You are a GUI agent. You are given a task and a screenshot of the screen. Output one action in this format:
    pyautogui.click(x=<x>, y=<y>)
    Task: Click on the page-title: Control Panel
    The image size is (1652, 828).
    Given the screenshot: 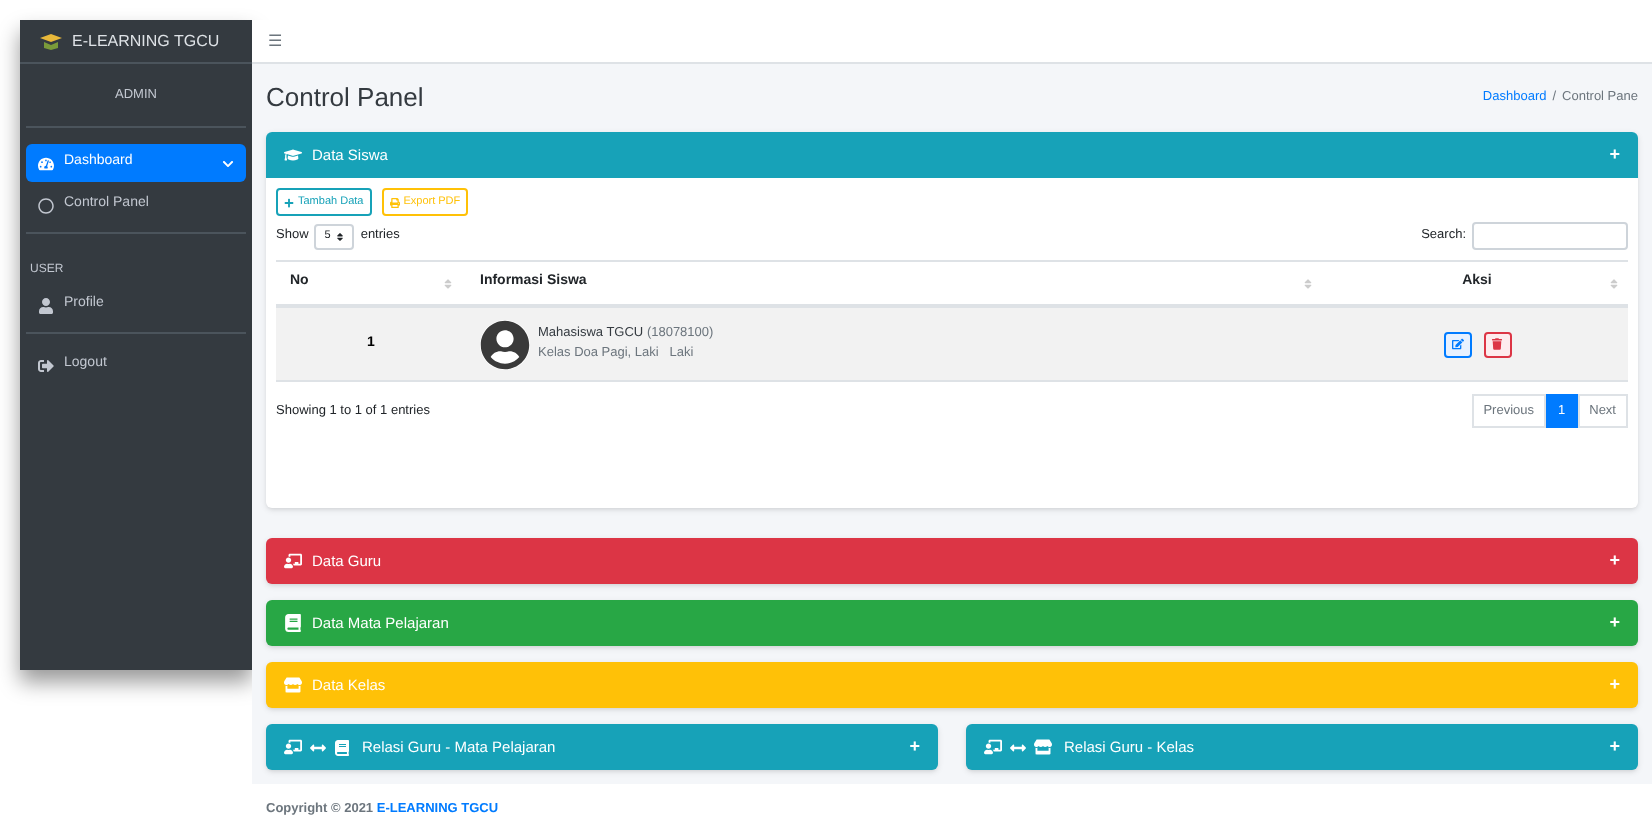 What is the action you would take?
    pyautogui.click(x=345, y=98)
    